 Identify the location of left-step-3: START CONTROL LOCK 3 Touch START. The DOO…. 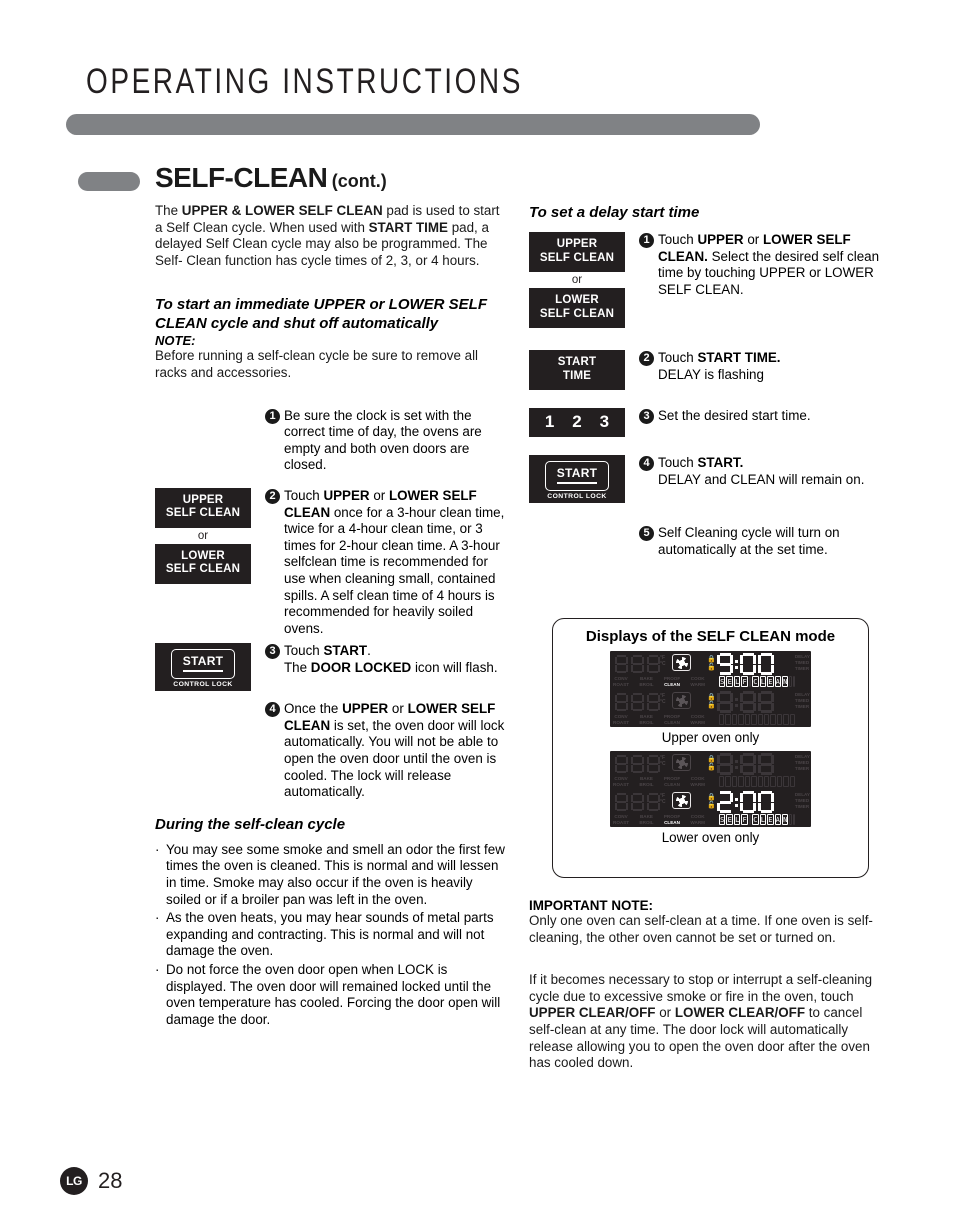
(330, 667).